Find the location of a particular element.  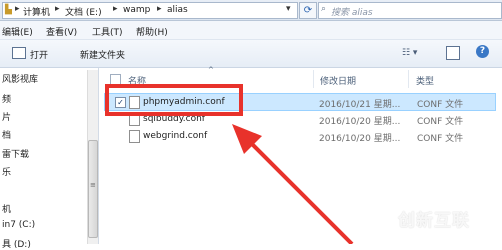

watermark: 创新互联 is located at coordinates (430, 216).